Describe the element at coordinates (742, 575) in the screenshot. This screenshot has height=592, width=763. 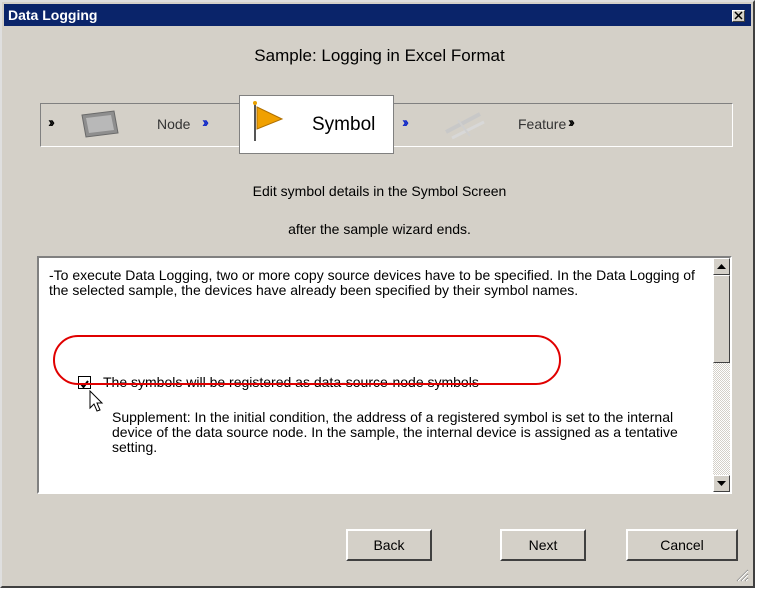
I see `resize-grip-icon` at that location.